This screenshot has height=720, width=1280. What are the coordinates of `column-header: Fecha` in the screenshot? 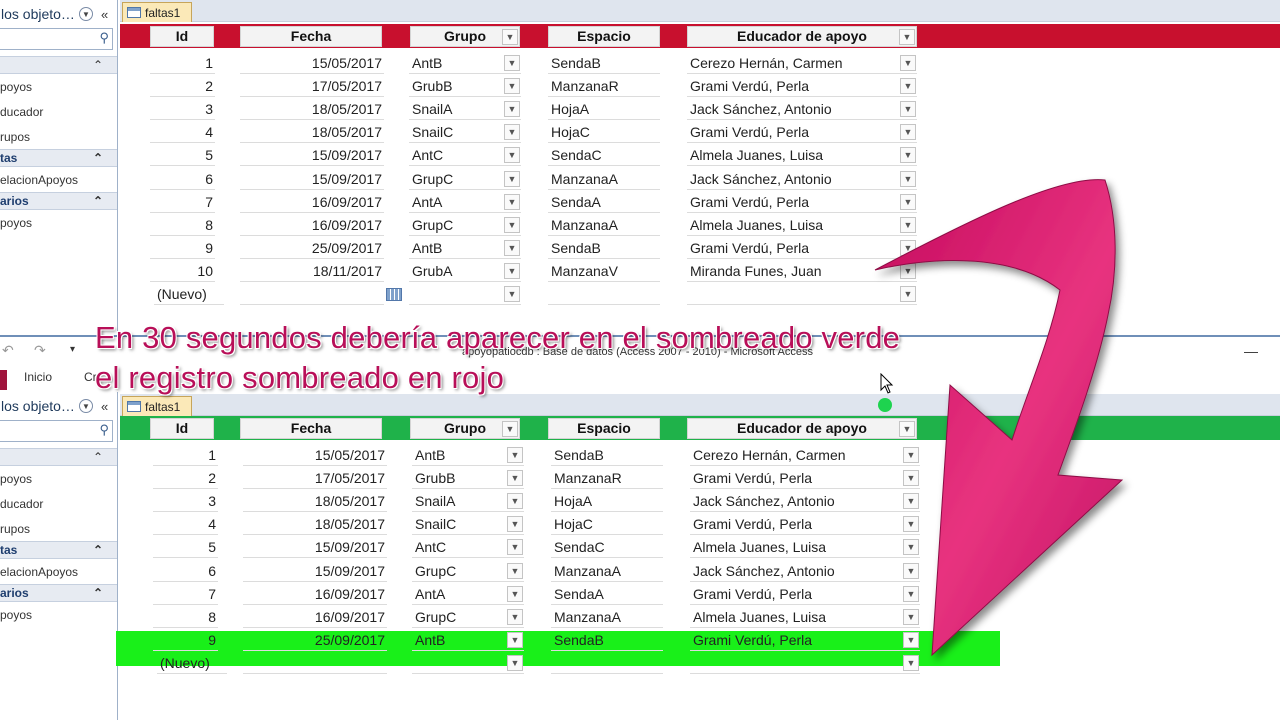 It's located at (311, 36).